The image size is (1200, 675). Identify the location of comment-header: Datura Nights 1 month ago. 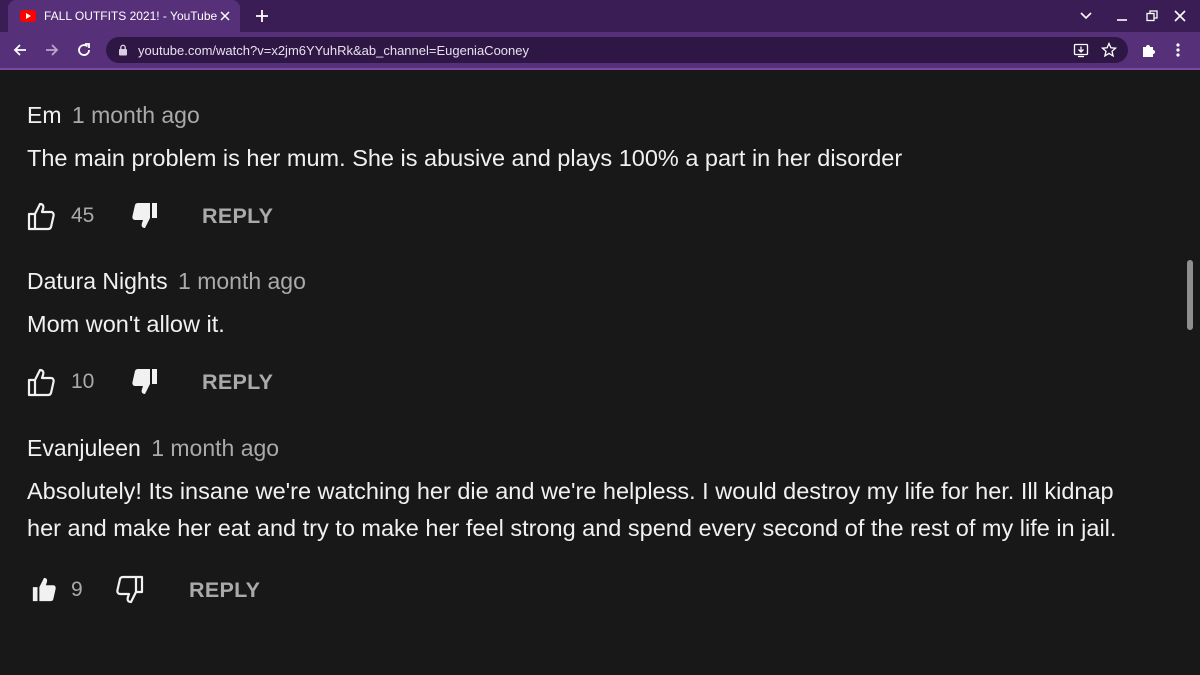
(587, 281).